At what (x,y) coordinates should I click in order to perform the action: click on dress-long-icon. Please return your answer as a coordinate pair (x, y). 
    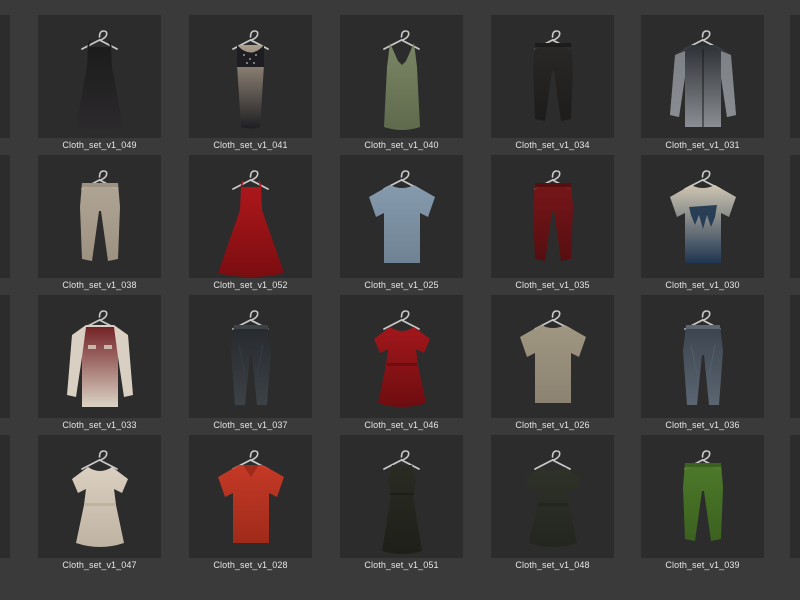
    Looking at the image, I should click on (250, 87).